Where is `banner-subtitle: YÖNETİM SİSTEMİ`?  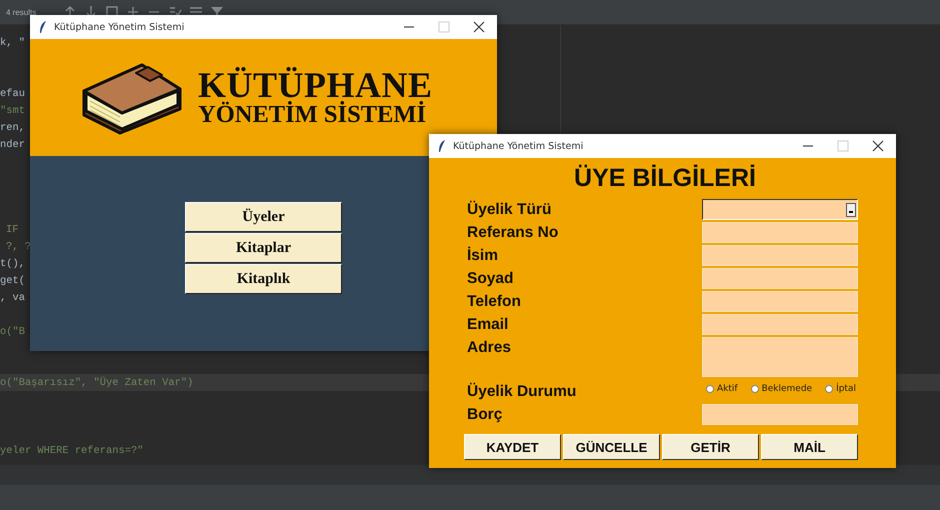 banner-subtitle: YÖNETİM SİSTEMİ is located at coordinates (313, 115).